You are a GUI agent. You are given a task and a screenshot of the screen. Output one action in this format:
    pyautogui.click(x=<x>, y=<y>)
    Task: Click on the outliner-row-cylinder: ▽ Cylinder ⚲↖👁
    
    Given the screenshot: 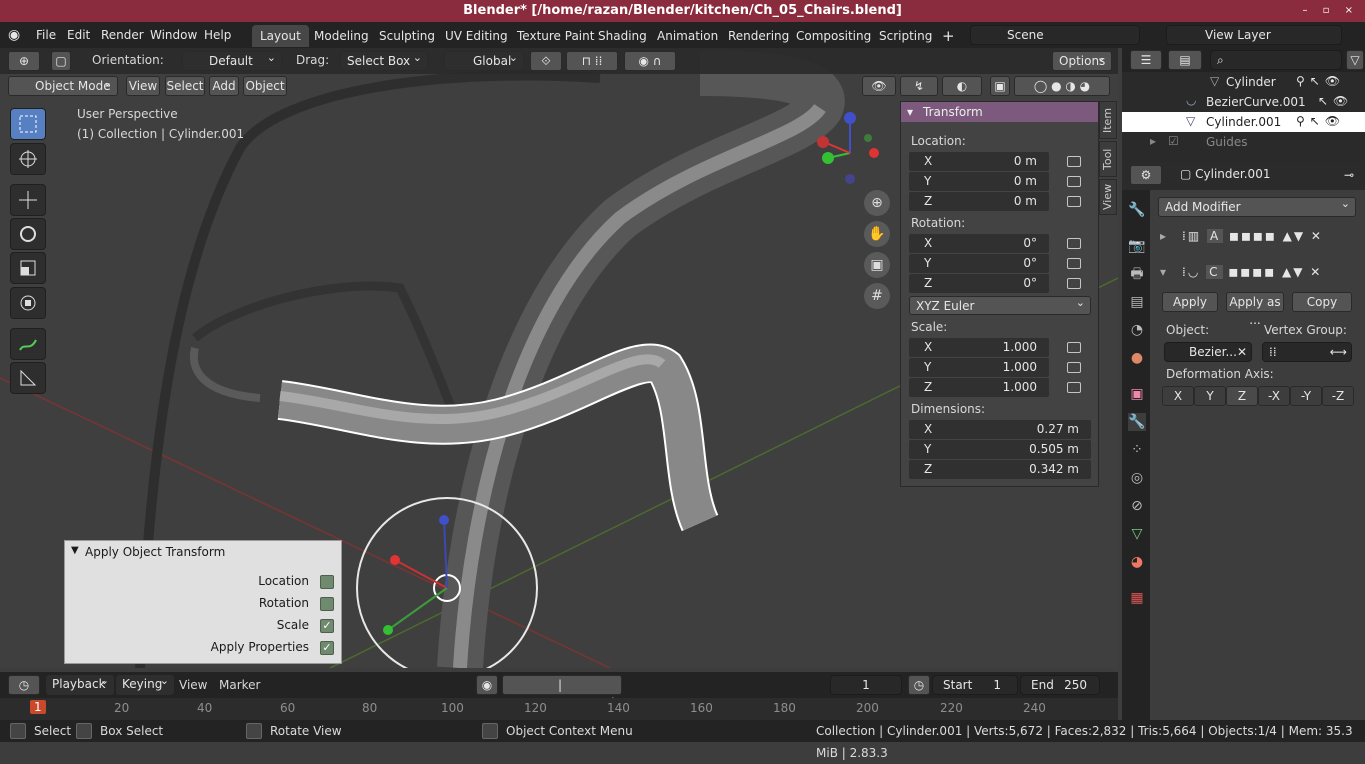 What is the action you would take?
    pyautogui.click(x=1243, y=82)
    